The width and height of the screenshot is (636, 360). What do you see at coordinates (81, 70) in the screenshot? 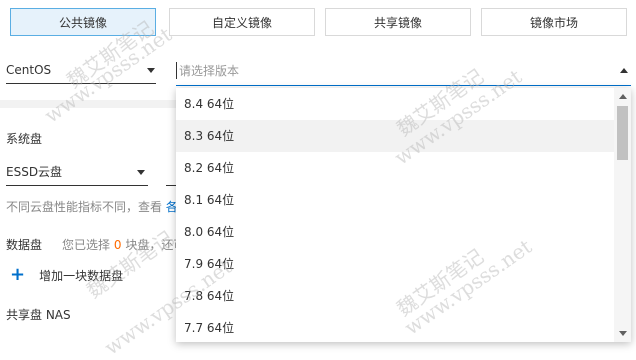
I see `os-select: CentOS` at bounding box center [81, 70].